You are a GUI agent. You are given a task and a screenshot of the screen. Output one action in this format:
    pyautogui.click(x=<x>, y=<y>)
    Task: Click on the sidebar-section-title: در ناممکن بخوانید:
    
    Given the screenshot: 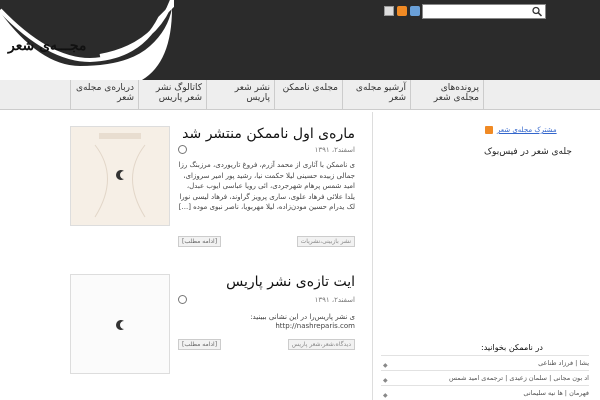 What is the action you would take?
    pyautogui.click(x=512, y=347)
    